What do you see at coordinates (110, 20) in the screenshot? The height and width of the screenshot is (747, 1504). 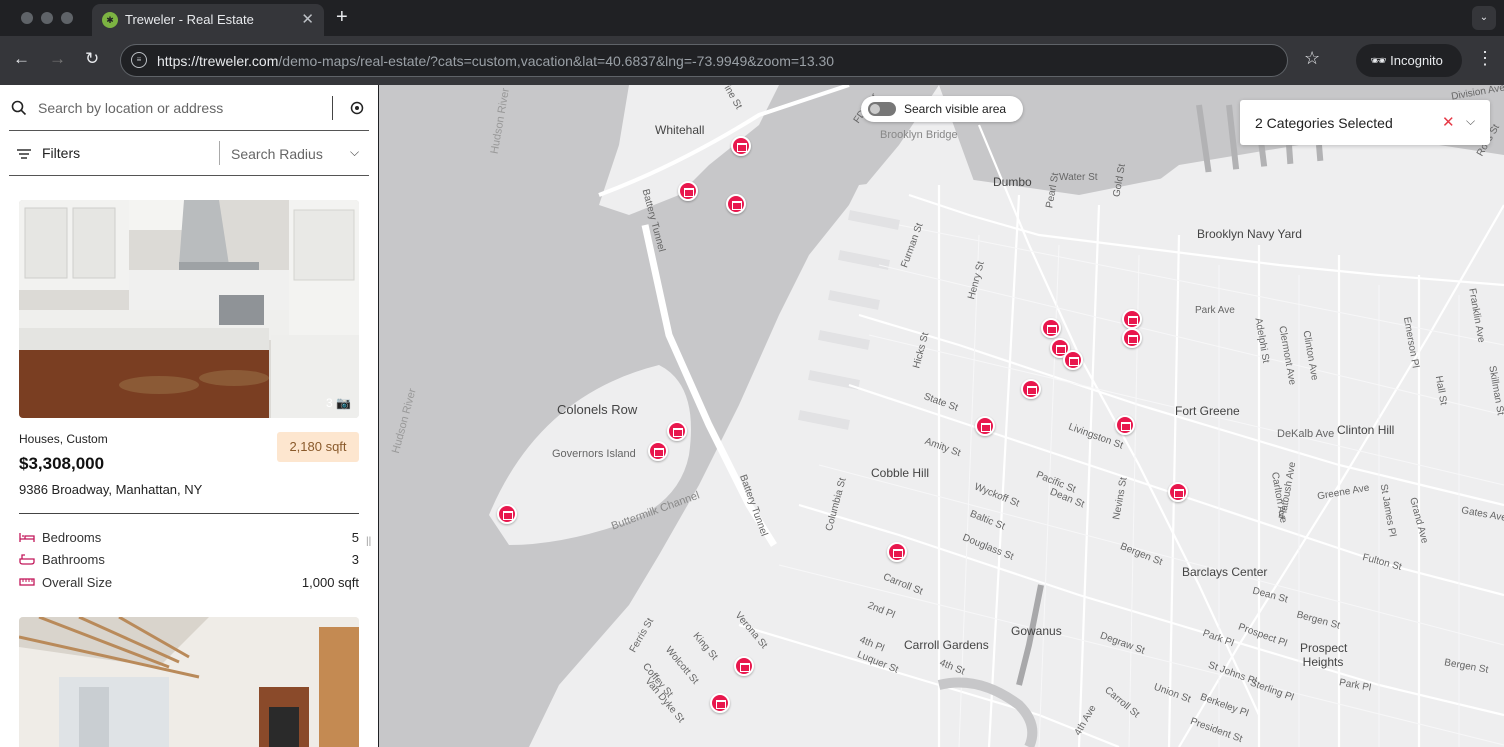 I see `favicon-icon: ✱` at bounding box center [110, 20].